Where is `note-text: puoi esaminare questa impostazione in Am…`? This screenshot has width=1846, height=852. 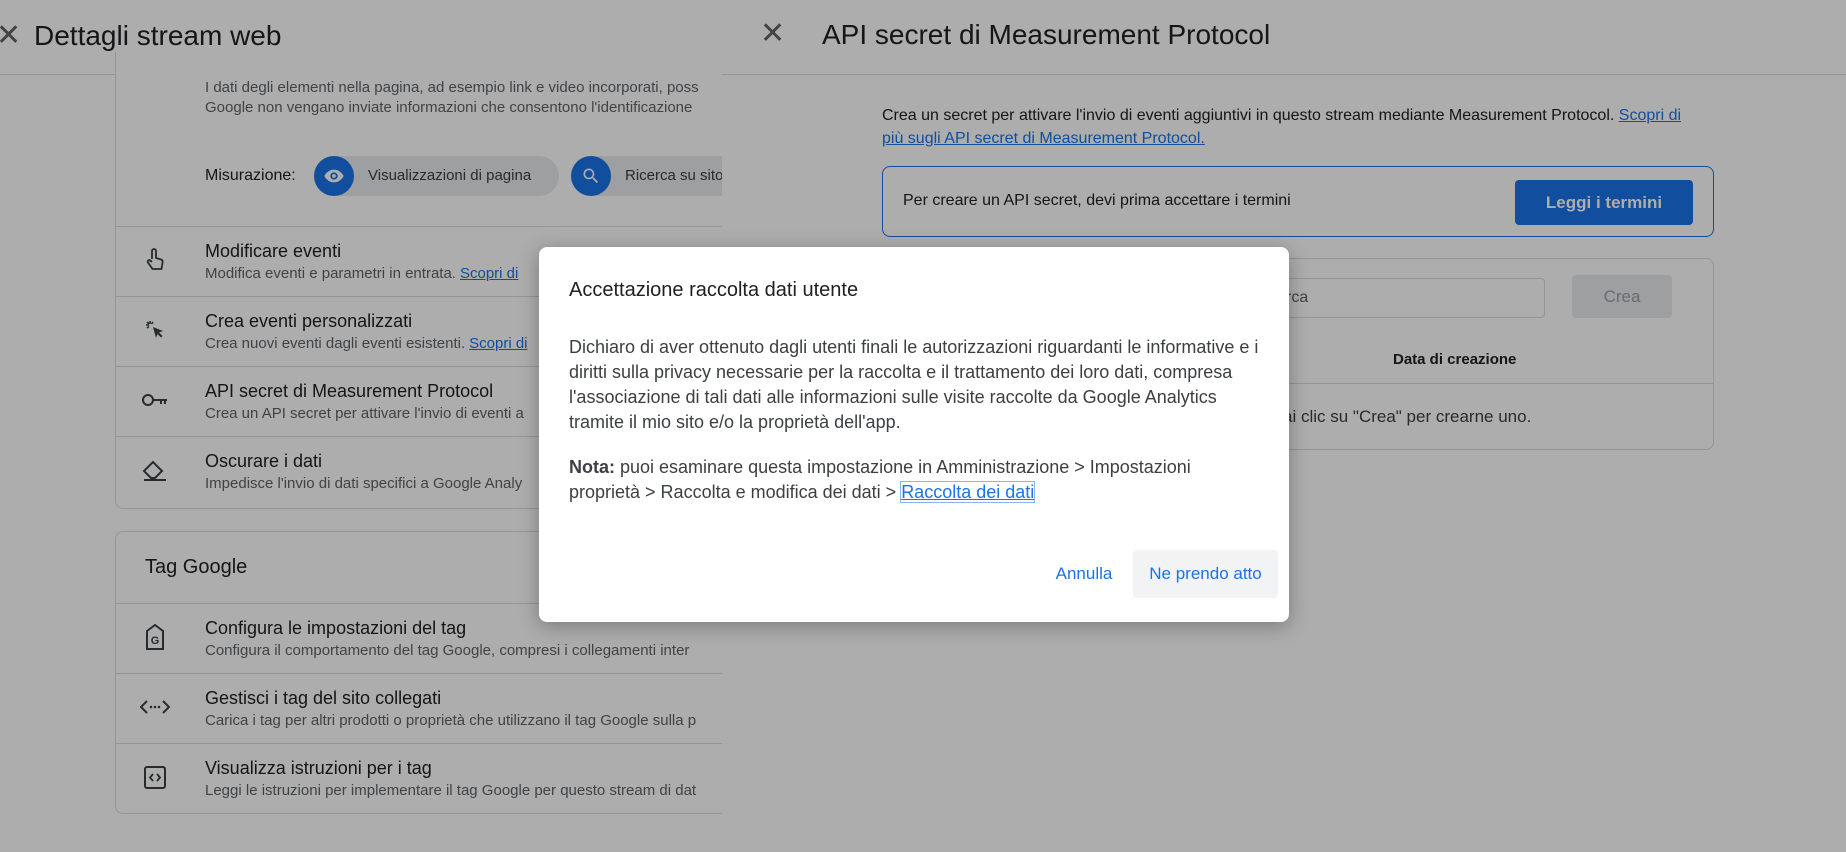 note-text: puoi esaminare questa impostazione in Am… is located at coordinates (880, 479).